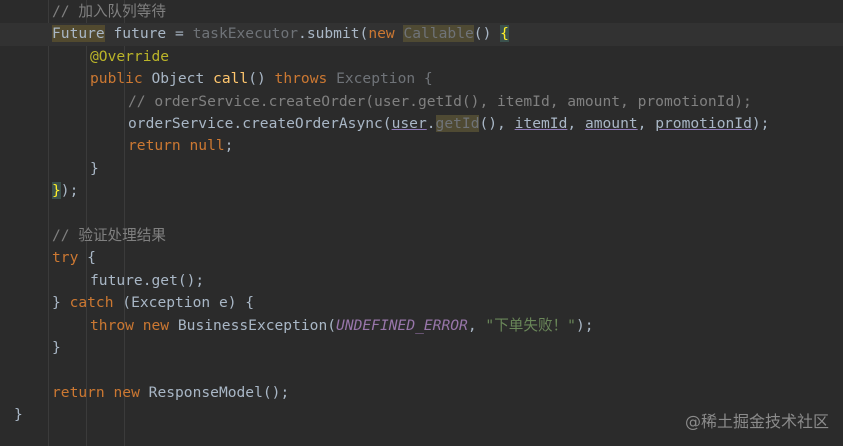 This screenshot has width=843, height=446. What do you see at coordinates (257, 325) in the screenshot?
I see `code-token: BusinessException(` at bounding box center [257, 325].